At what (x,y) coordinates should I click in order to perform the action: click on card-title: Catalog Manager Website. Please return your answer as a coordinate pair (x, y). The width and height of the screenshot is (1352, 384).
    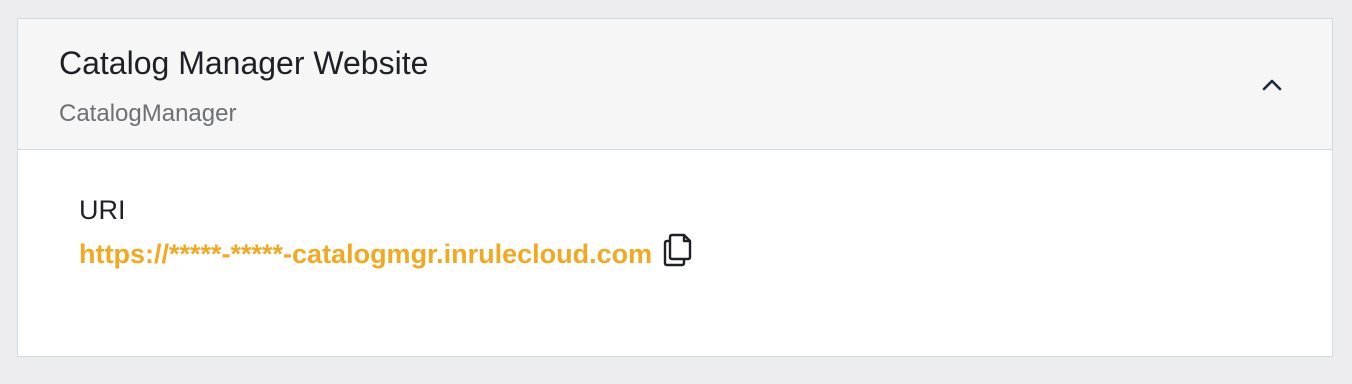
    Looking at the image, I should click on (244, 63).